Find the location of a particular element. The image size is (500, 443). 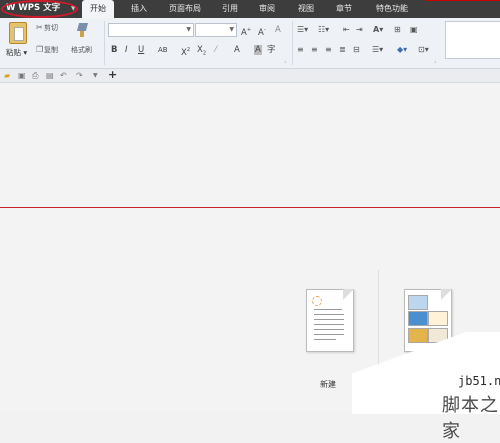

watermark: jb51.net 脚本之家 is located at coordinates (426, 387).